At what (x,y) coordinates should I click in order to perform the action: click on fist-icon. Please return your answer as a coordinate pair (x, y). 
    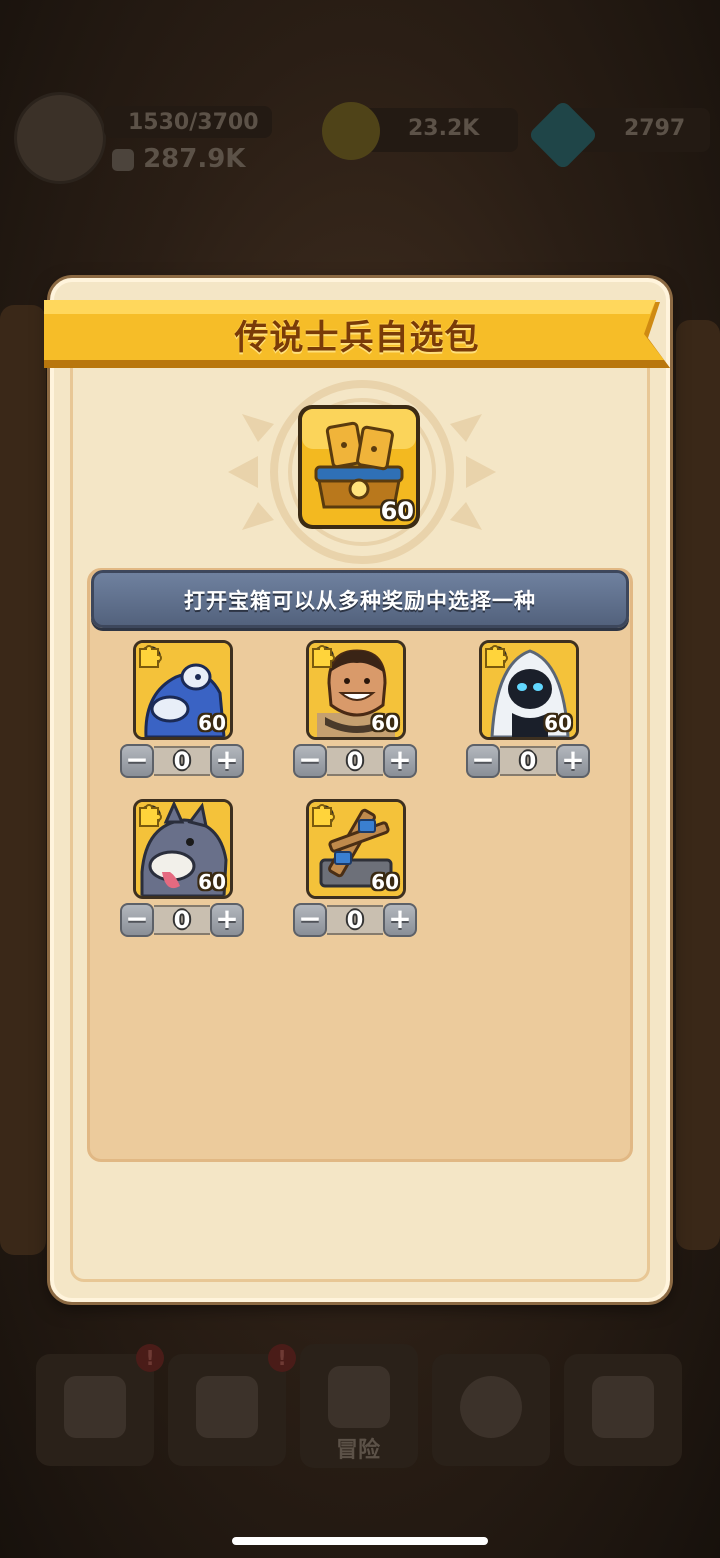
    Looking at the image, I should click on (123, 159).